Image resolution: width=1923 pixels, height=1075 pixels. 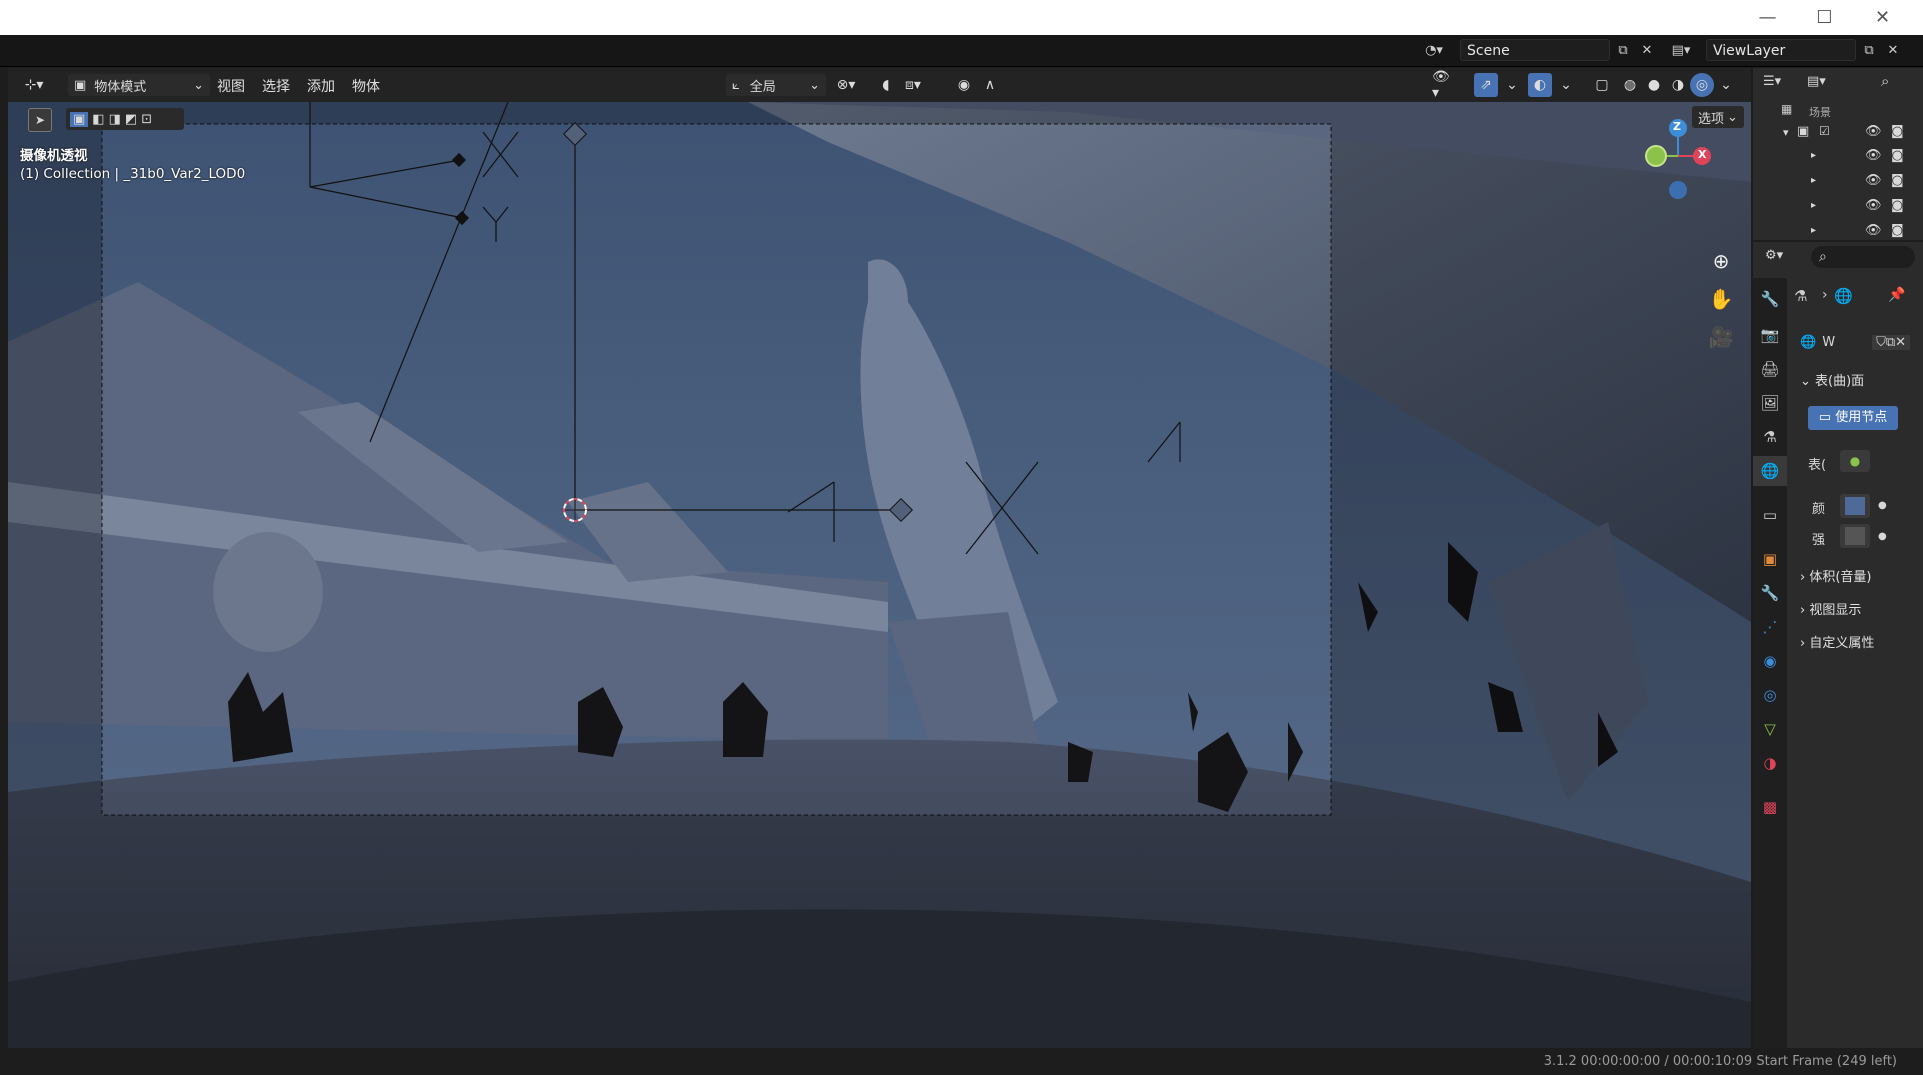 What do you see at coordinates (1770, 403) in the screenshot?
I see `view-layer-tab-icon: 🖼` at bounding box center [1770, 403].